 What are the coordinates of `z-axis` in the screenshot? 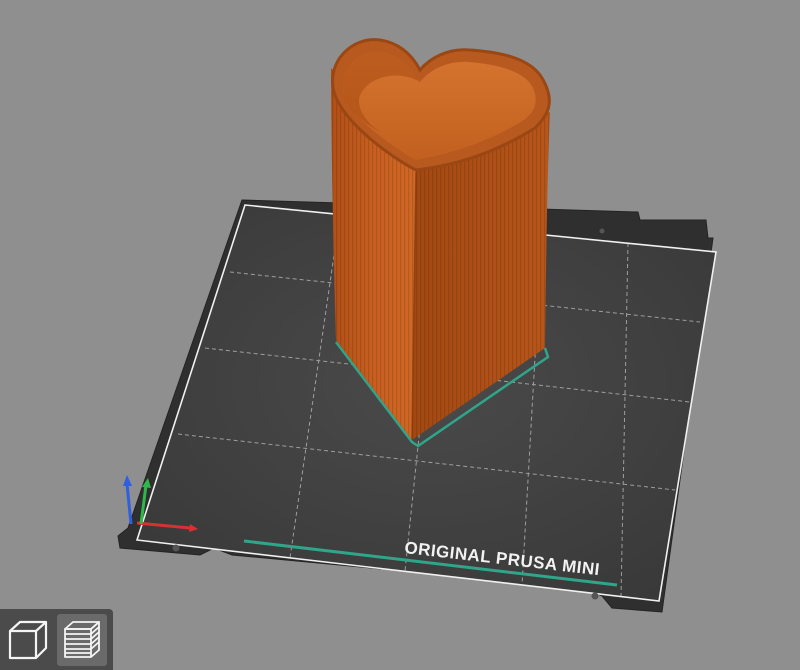 It's located at (129, 504).